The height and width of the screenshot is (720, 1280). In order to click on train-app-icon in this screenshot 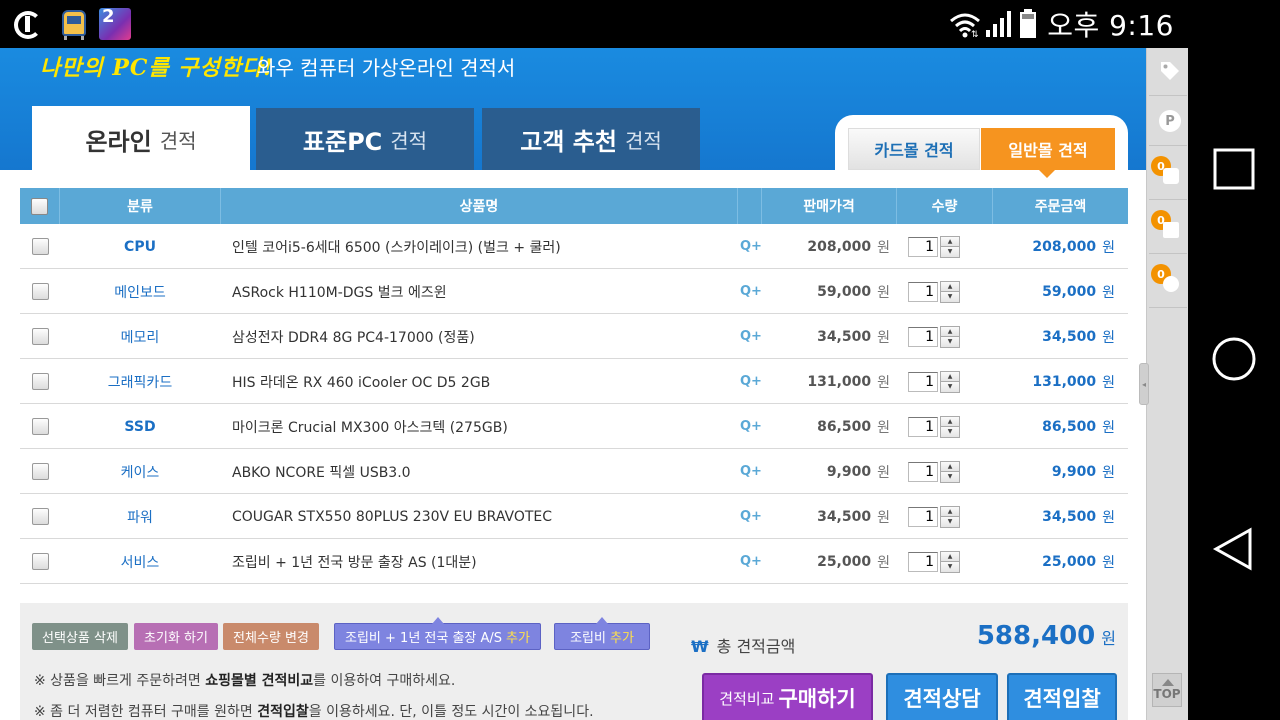, I will do `click(75, 25)`.